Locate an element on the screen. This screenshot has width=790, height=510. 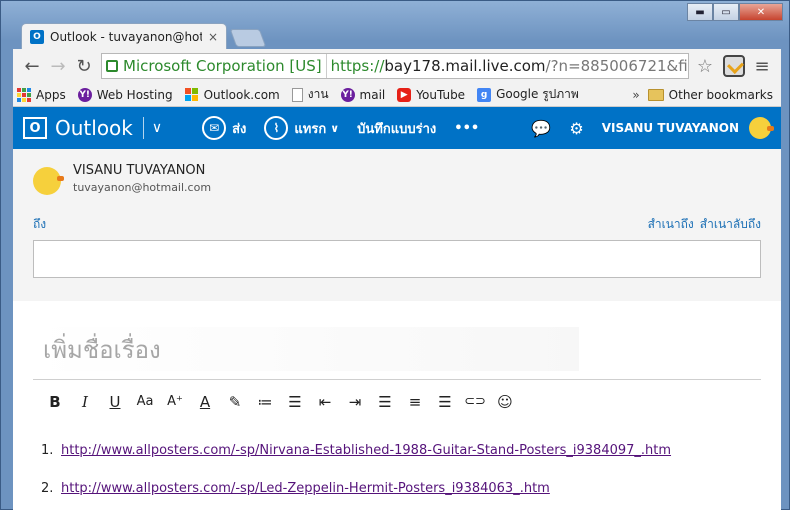
paperclip-icon: ⌇ is located at coordinates (276, 128).